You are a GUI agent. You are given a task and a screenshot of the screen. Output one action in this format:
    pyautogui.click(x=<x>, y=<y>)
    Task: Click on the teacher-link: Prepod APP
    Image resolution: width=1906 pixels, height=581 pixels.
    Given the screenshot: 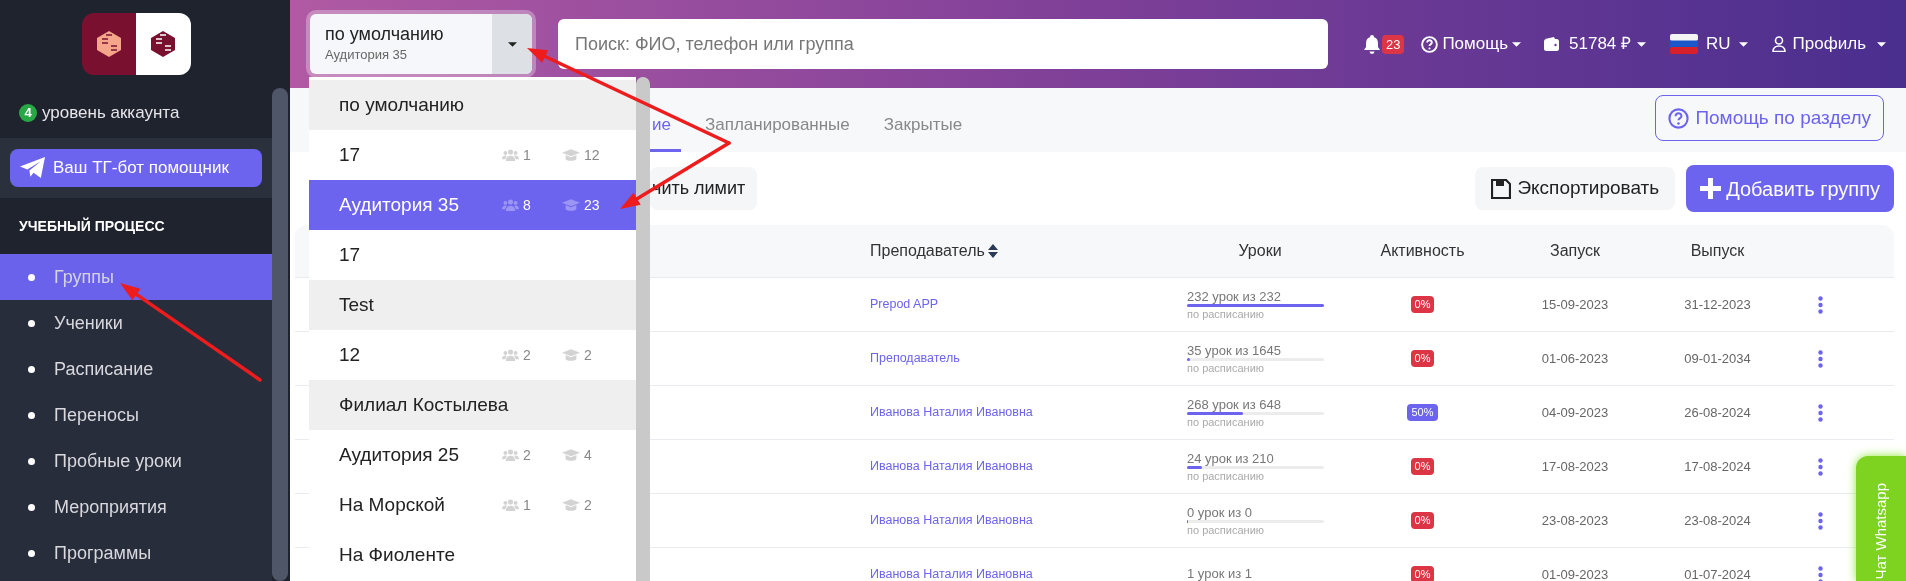 What is the action you would take?
    pyautogui.click(x=899, y=304)
    